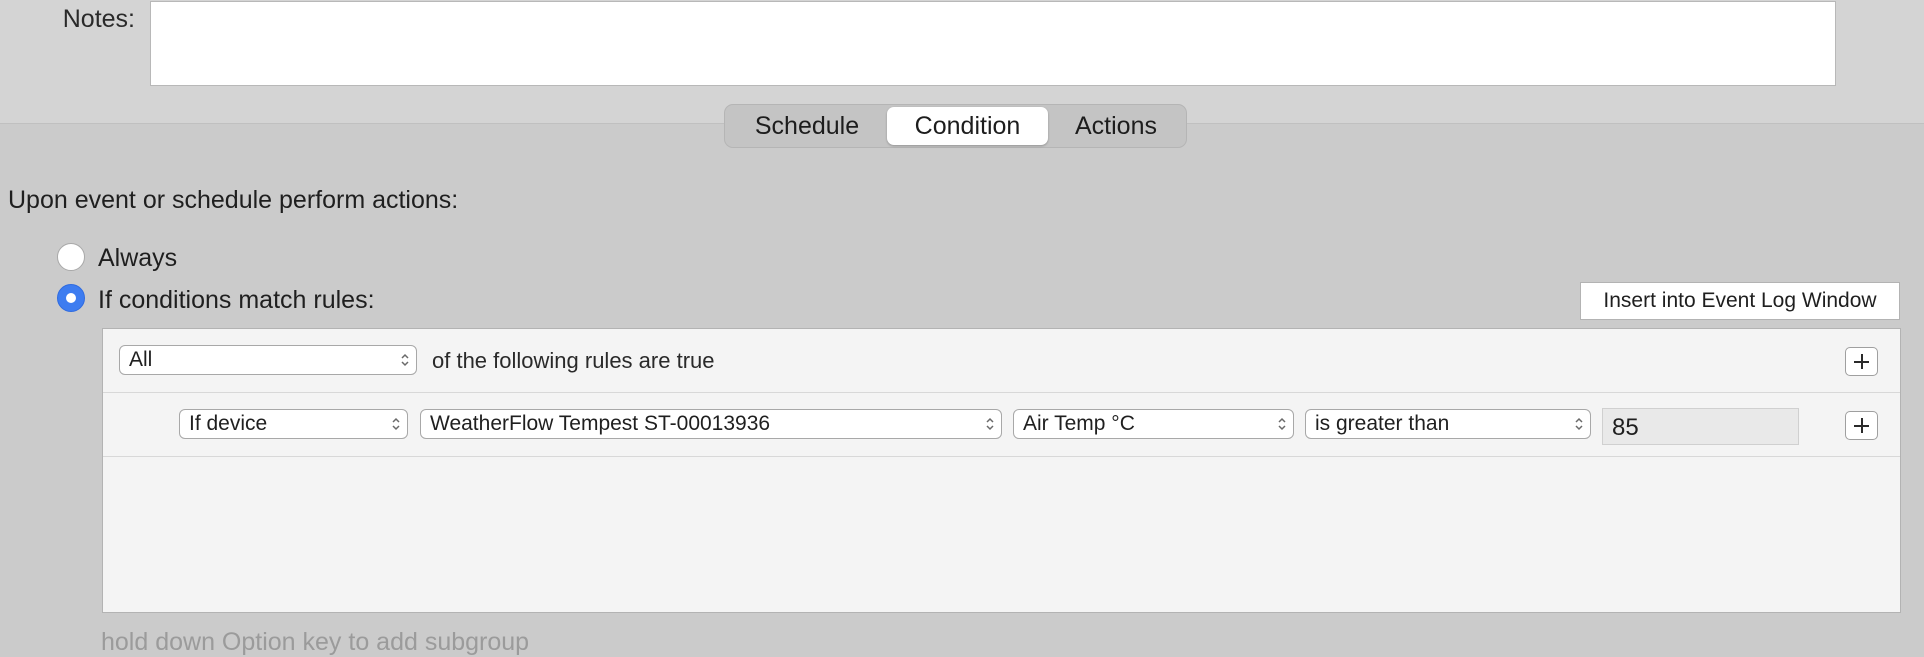 The width and height of the screenshot is (1924, 657). What do you see at coordinates (141, 359) in the screenshot?
I see `match-all-select-value: All` at bounding box center [141, 359].